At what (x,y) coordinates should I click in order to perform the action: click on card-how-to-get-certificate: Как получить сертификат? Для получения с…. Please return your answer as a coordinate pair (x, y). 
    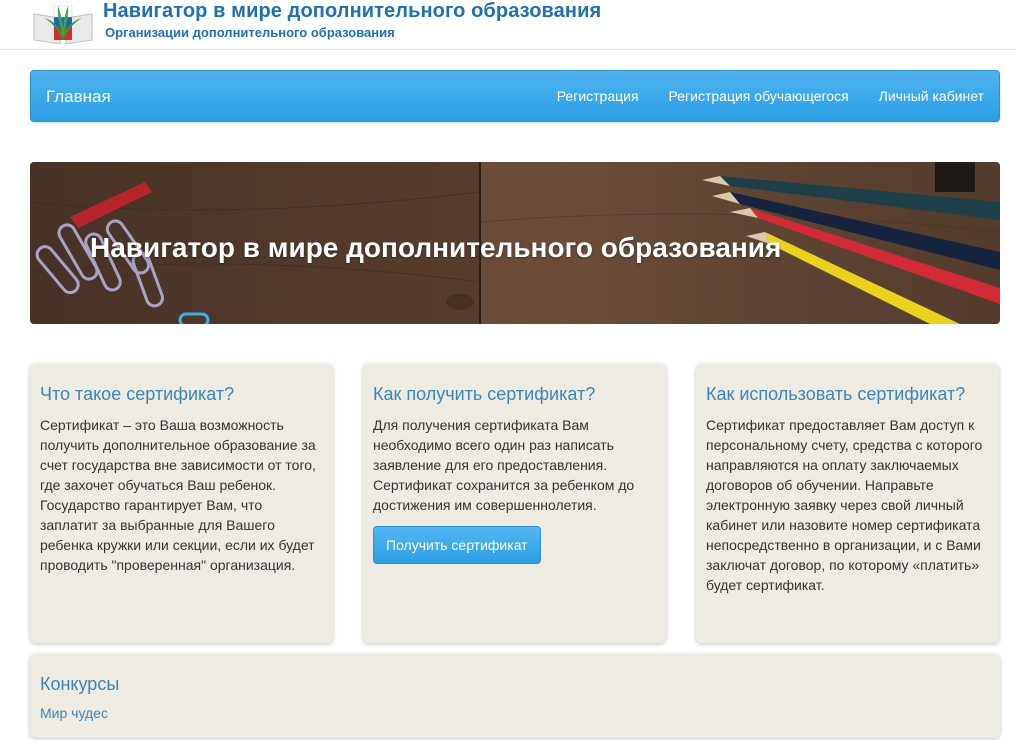
    Looking at the image, I should click on (514, 503).